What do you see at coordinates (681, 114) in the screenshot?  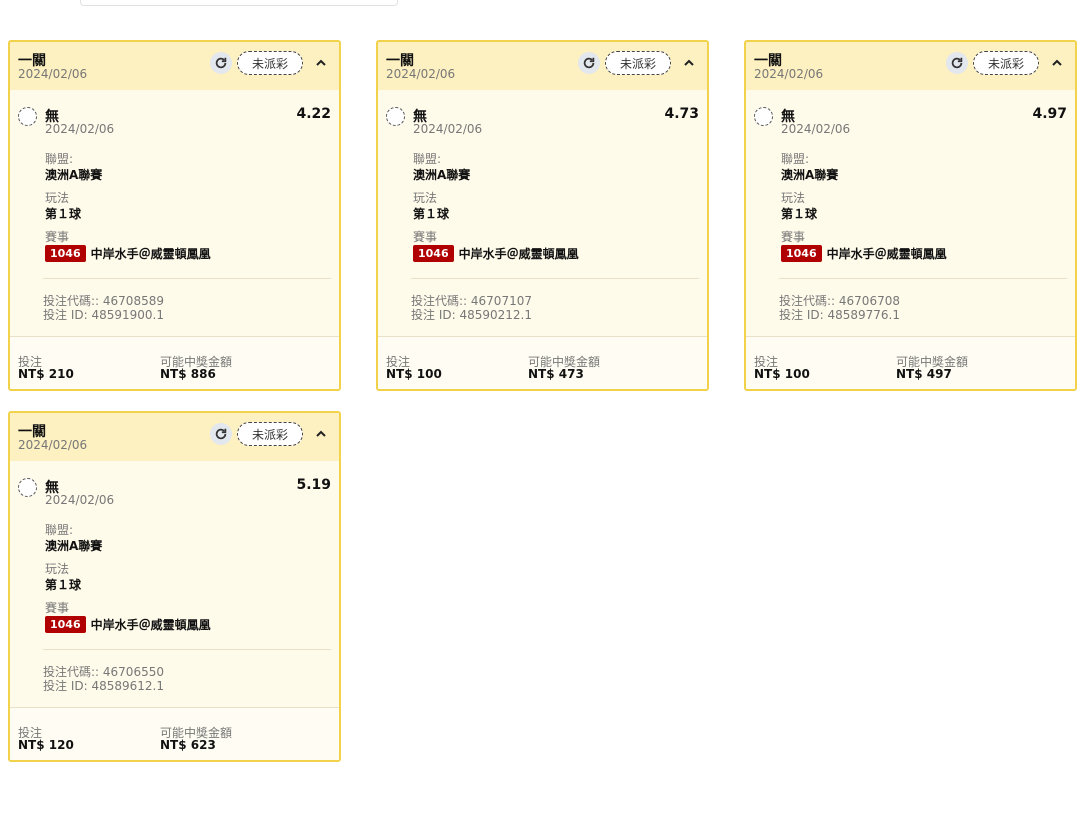 I see `odds-value: 4.73` at bounding box center [681, 114].